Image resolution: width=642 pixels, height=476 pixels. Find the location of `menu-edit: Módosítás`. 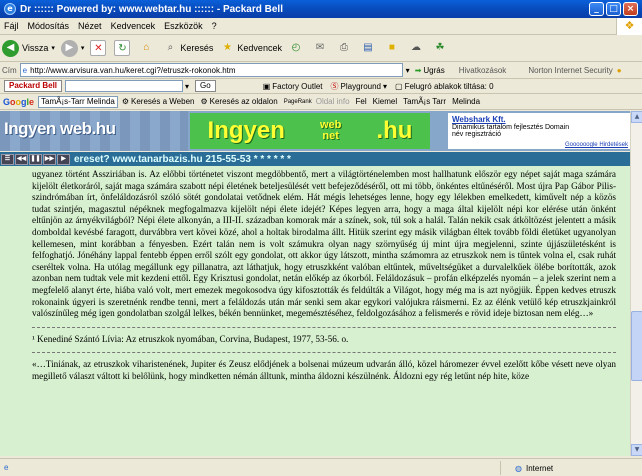

menu-edit: Módosítás is located at coordinates (49, 26).